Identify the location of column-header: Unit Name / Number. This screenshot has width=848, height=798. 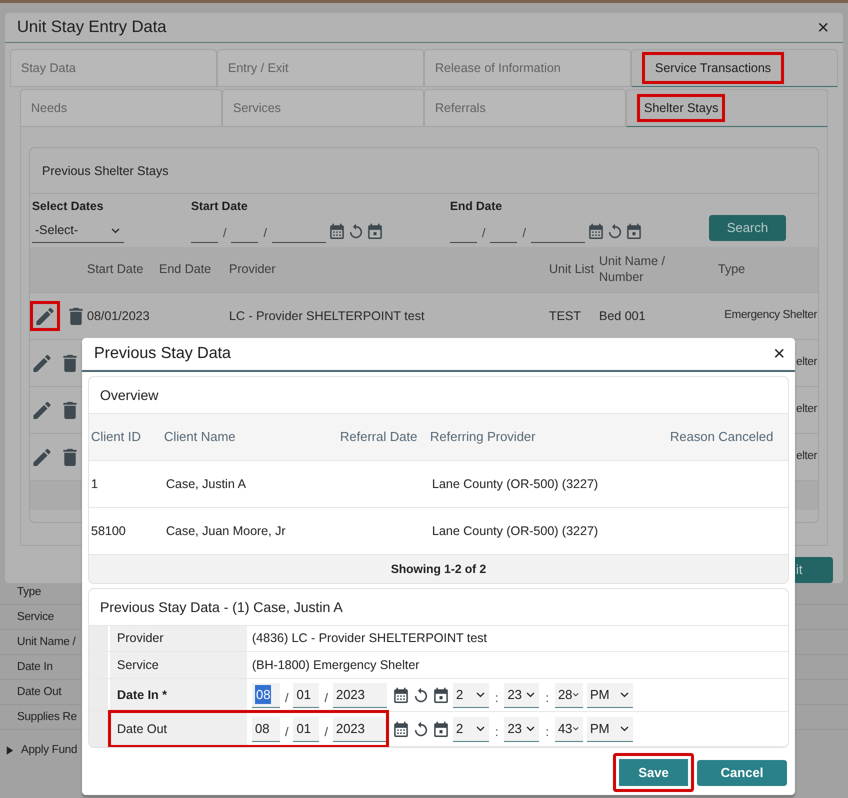
(632, 270).